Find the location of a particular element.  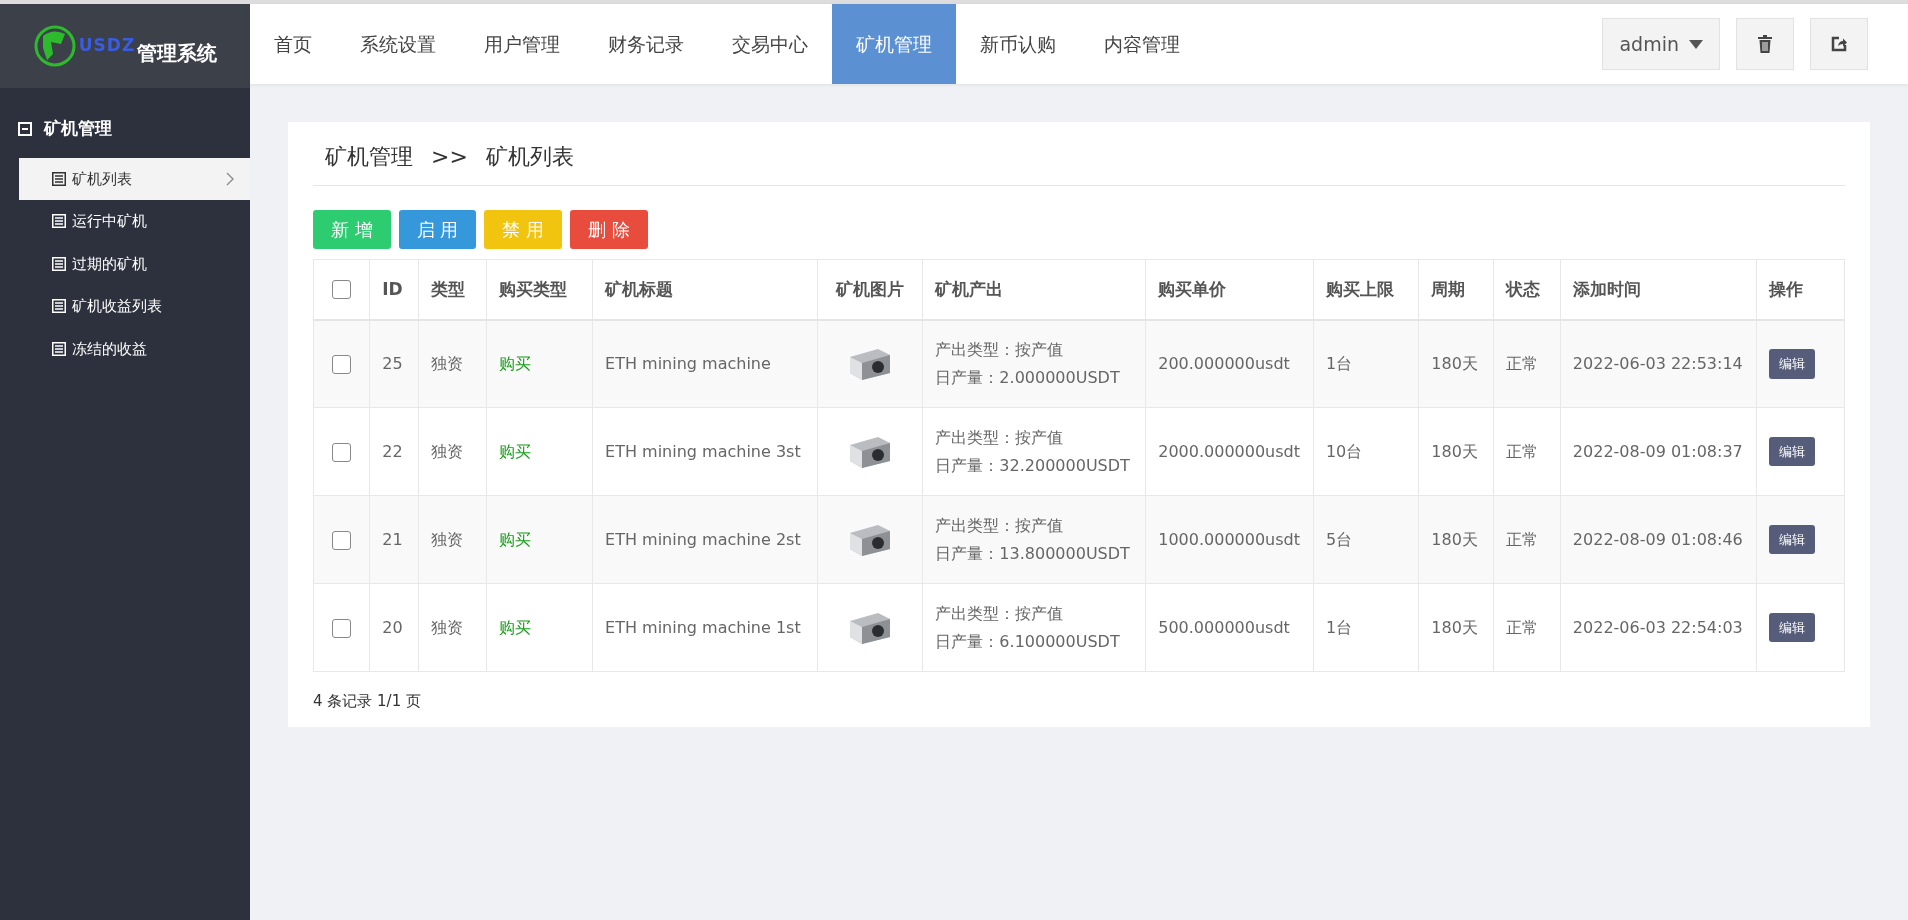

nav-tab: 系统设置 is located at coordinates (398, 44).